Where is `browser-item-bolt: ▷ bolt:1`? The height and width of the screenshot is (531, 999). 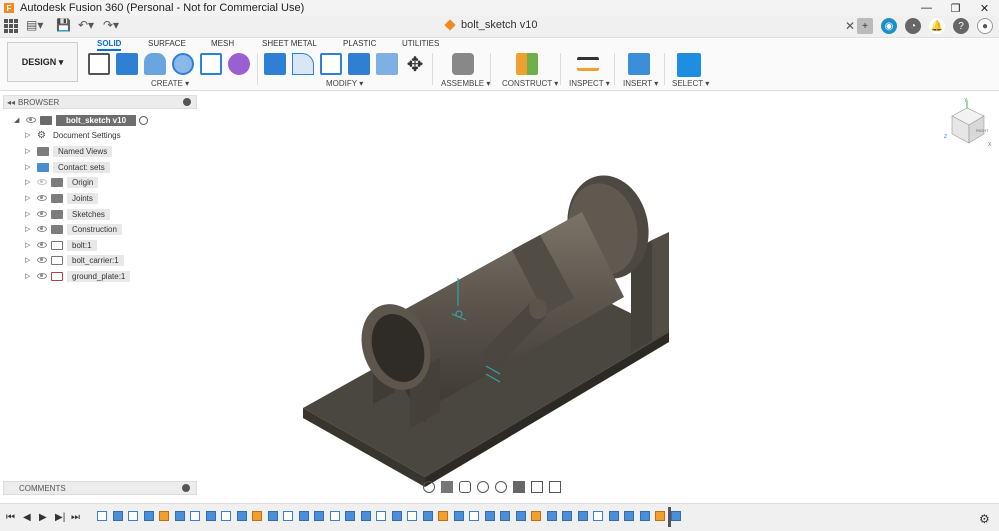
browser-item-bolt: ▷ bolt:1 is located at coordinates (61, 245).